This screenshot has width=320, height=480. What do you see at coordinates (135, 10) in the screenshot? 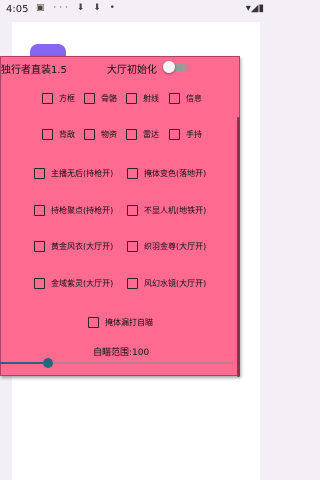
I see `status-bar: 4:05 ▣ ··· ⬇ ⬇ • ▾◢▮` at bounding box center [135, 10].